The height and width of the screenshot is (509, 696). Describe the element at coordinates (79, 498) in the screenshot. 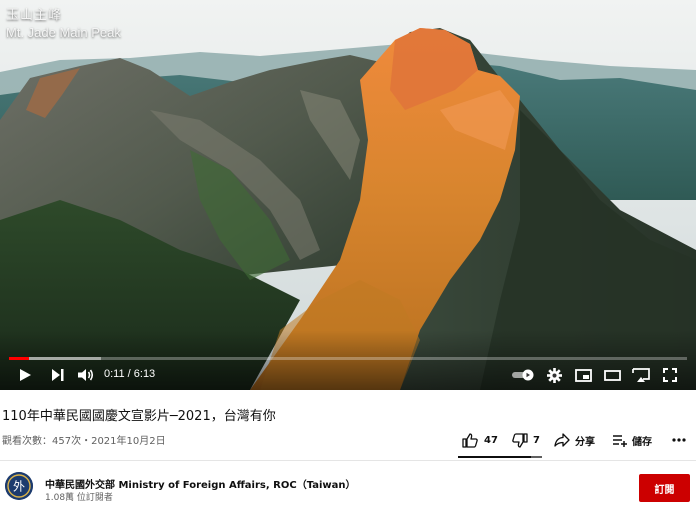

I see `subscriber-count: 1.08萬 位訂閱者` at that location.